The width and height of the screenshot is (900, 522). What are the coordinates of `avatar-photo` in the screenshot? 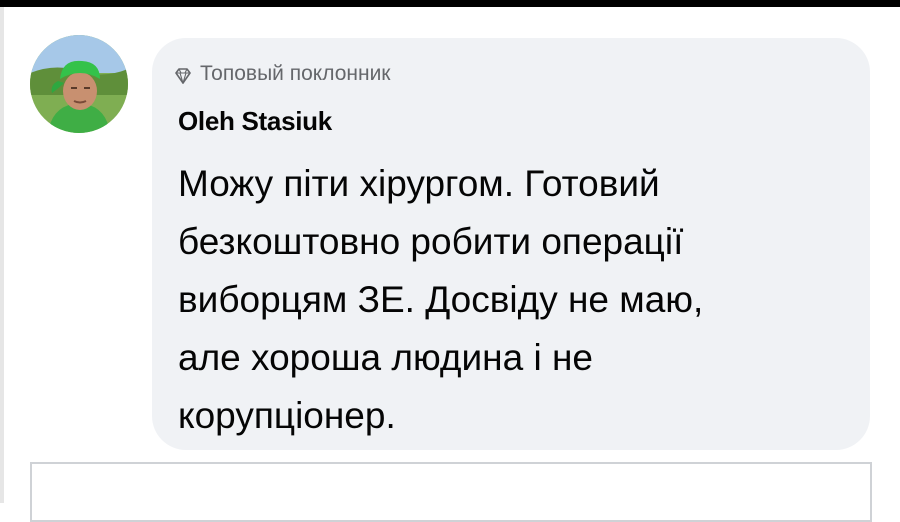 It's located at (79, 84).